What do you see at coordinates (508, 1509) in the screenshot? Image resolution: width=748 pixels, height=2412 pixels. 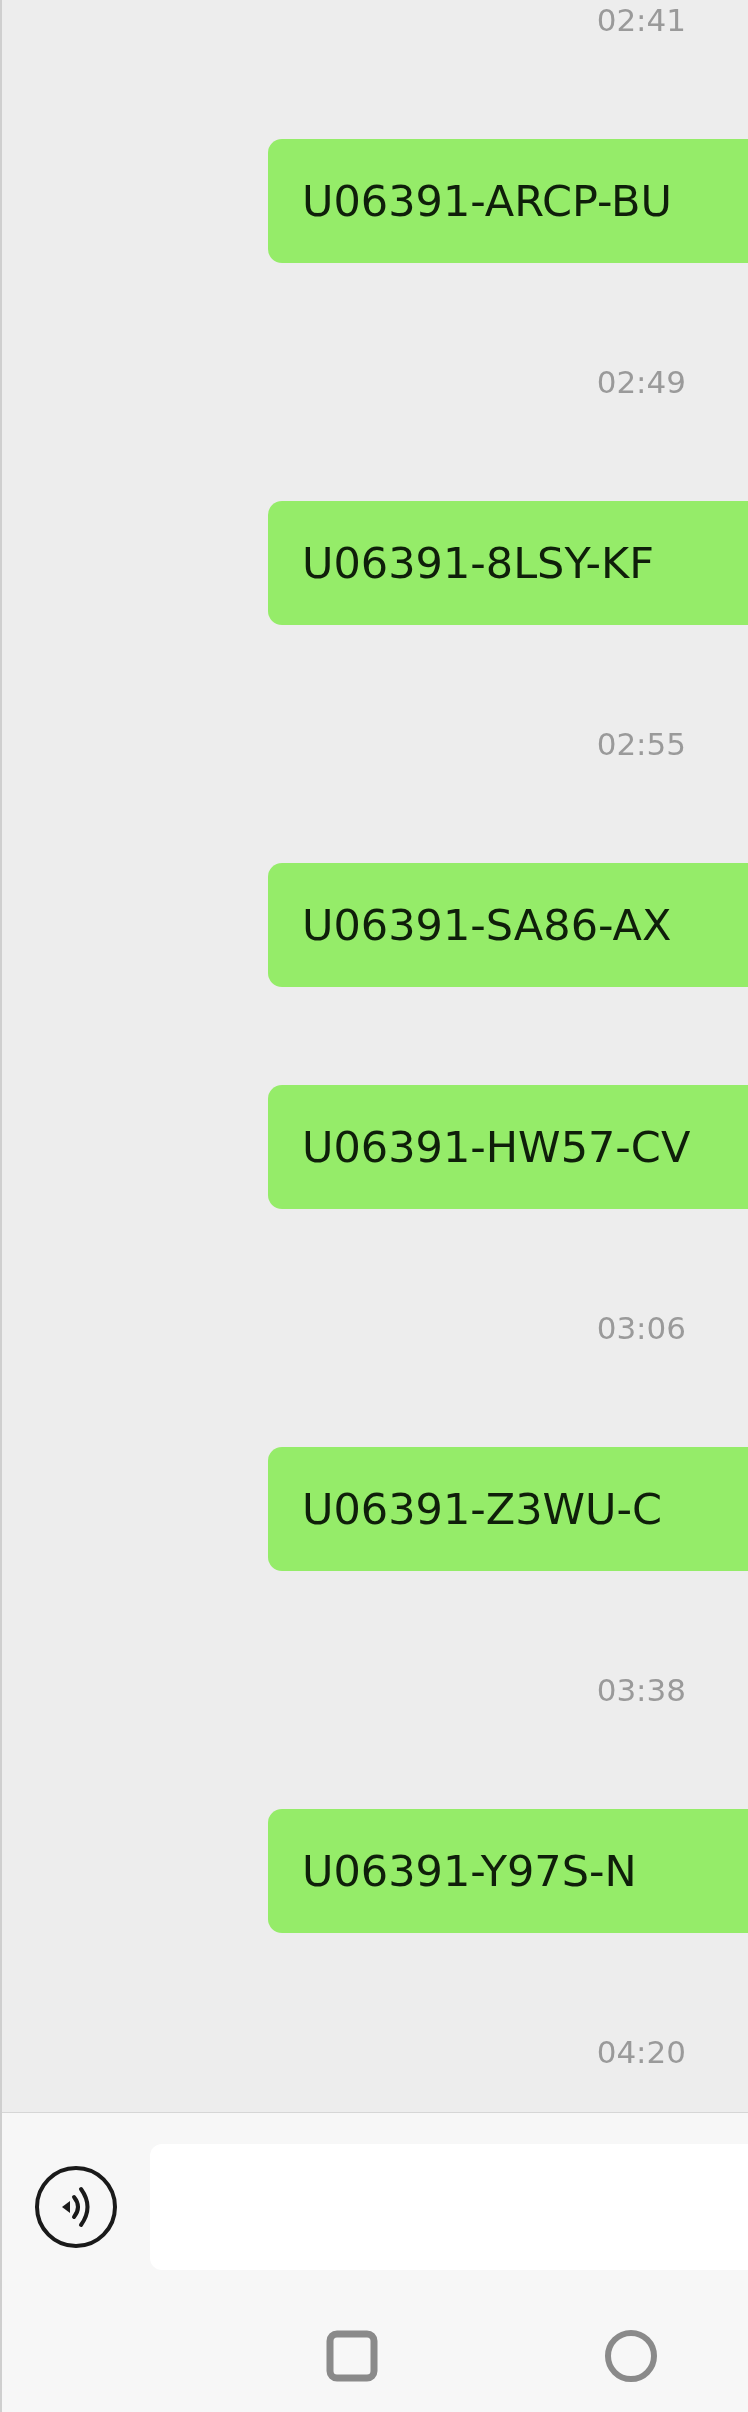 I see `message-bubble: U06391-Z3WU-C` at bounding box center [508, 1509].